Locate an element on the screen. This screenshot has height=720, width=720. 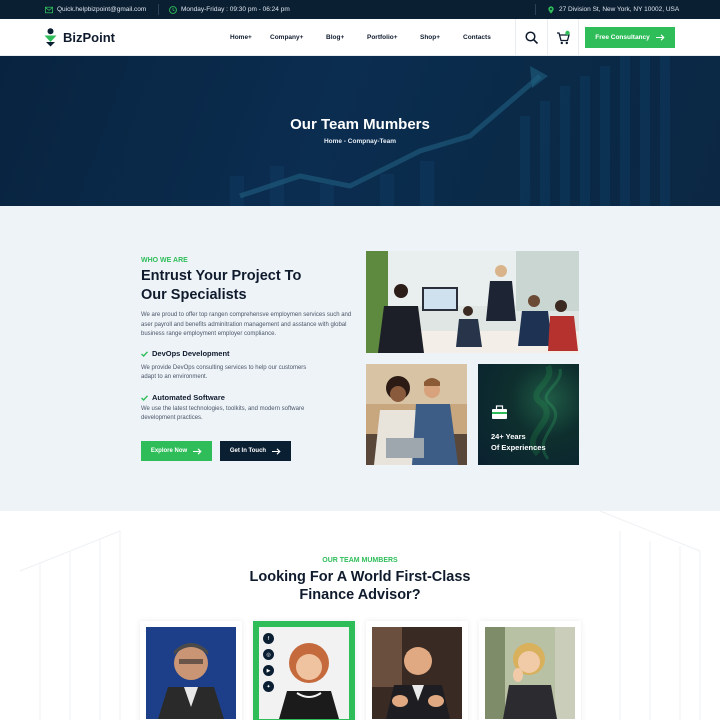
nav-shop: Shop+ is located at coordinates (430, 37).